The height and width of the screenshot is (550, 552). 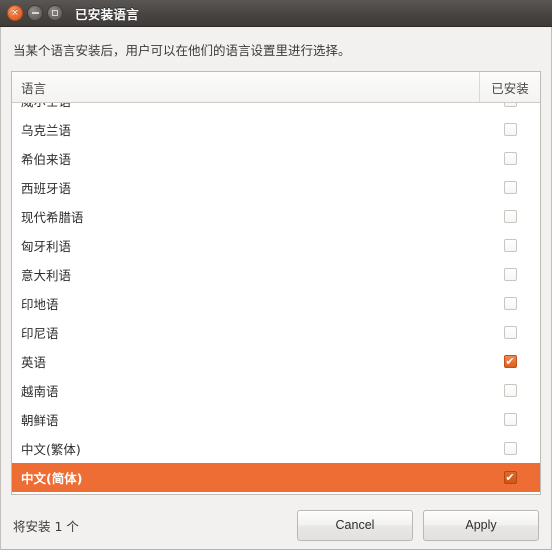 I want to click on table-row: 印尼语 ✔, so click(x=276, y=332).